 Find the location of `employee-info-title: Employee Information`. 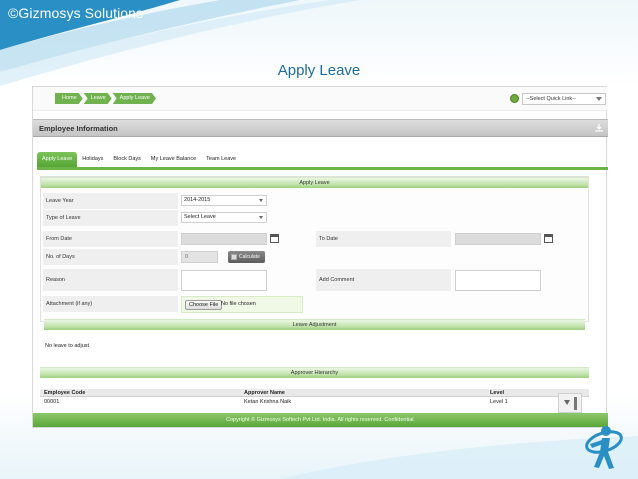

employee-info-title: Employee Information is located at coordinates (78, 128).